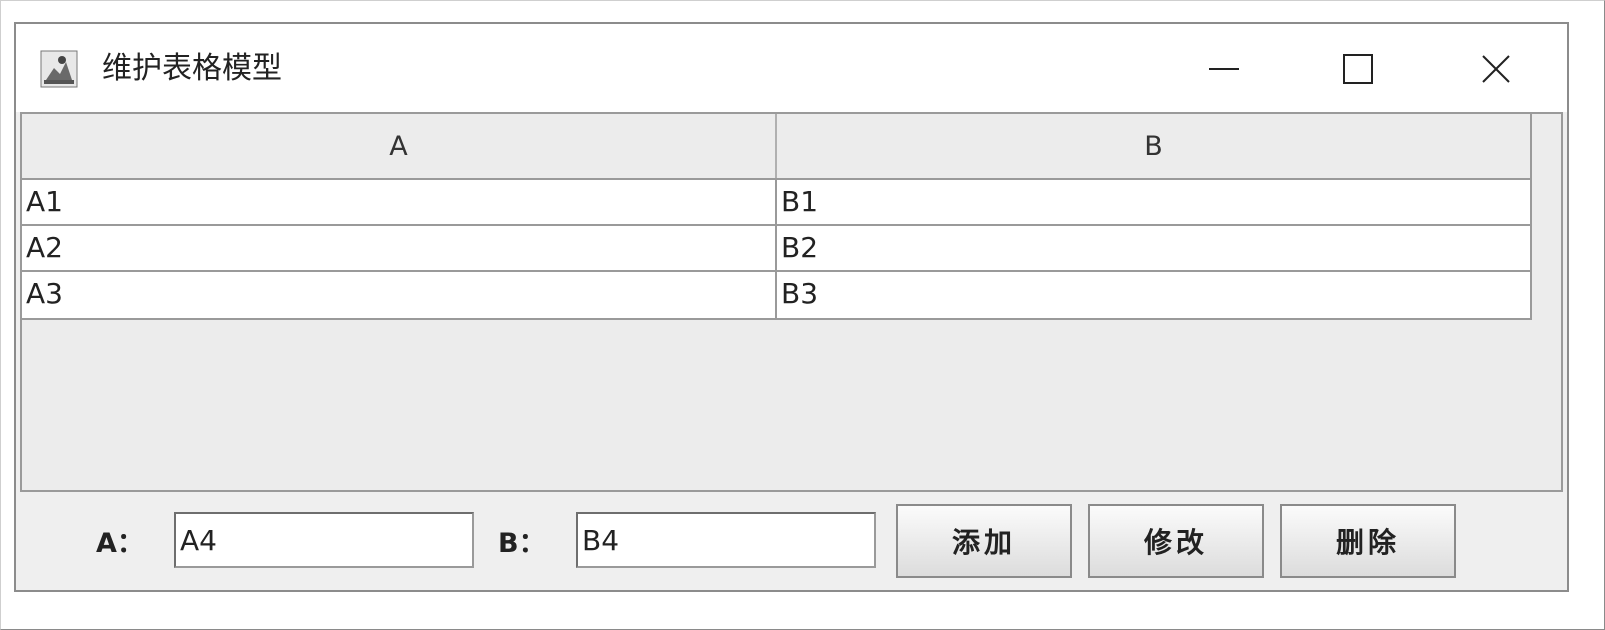 The image size is (1605, 630). What do you see at coordinates (791, 68) in the screenshot?
I see `title-bar: 维护表格模型` at bounding box center [791, 68].